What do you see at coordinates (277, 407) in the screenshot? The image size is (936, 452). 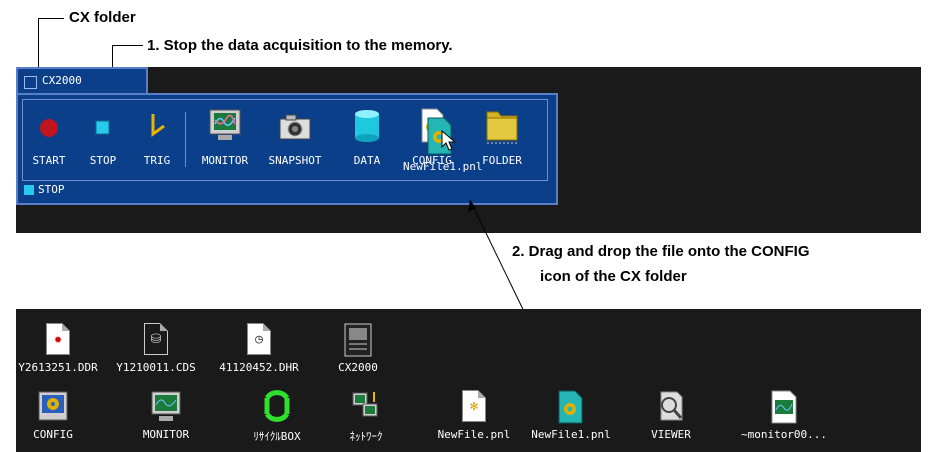 I see `recycle-box-icon` at bounding box center [277, 407].